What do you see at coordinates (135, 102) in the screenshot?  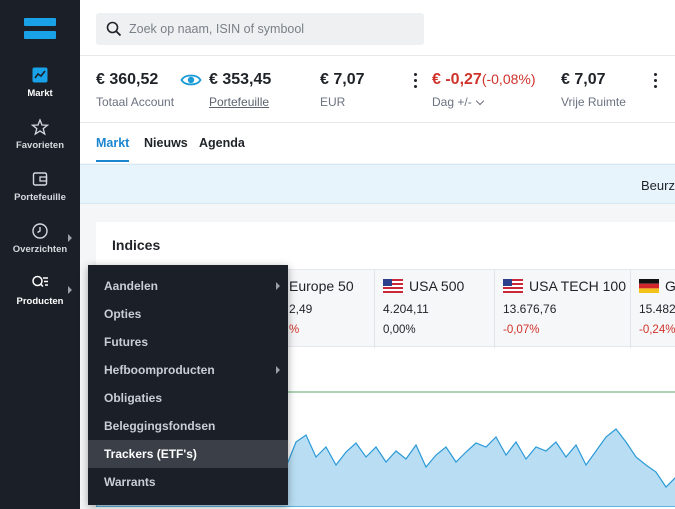 I see `total-account-label: Totaal Account` at bounding box center [135, 102].